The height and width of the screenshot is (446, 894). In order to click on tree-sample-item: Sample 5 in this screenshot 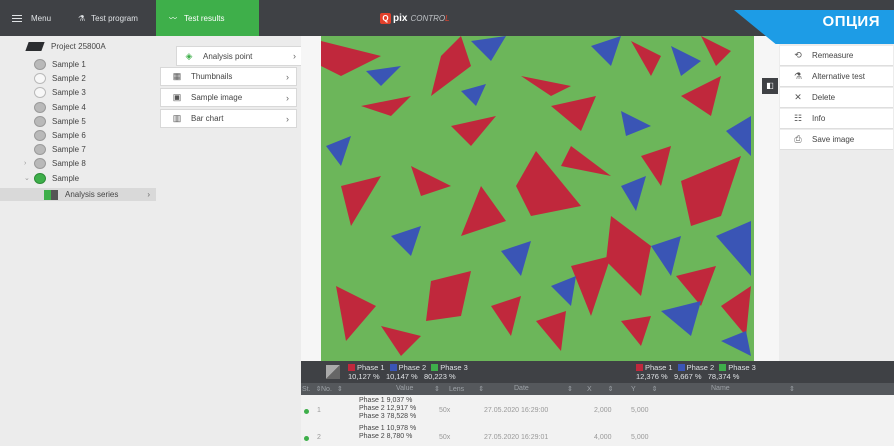, I will do `click(78, 121)`.